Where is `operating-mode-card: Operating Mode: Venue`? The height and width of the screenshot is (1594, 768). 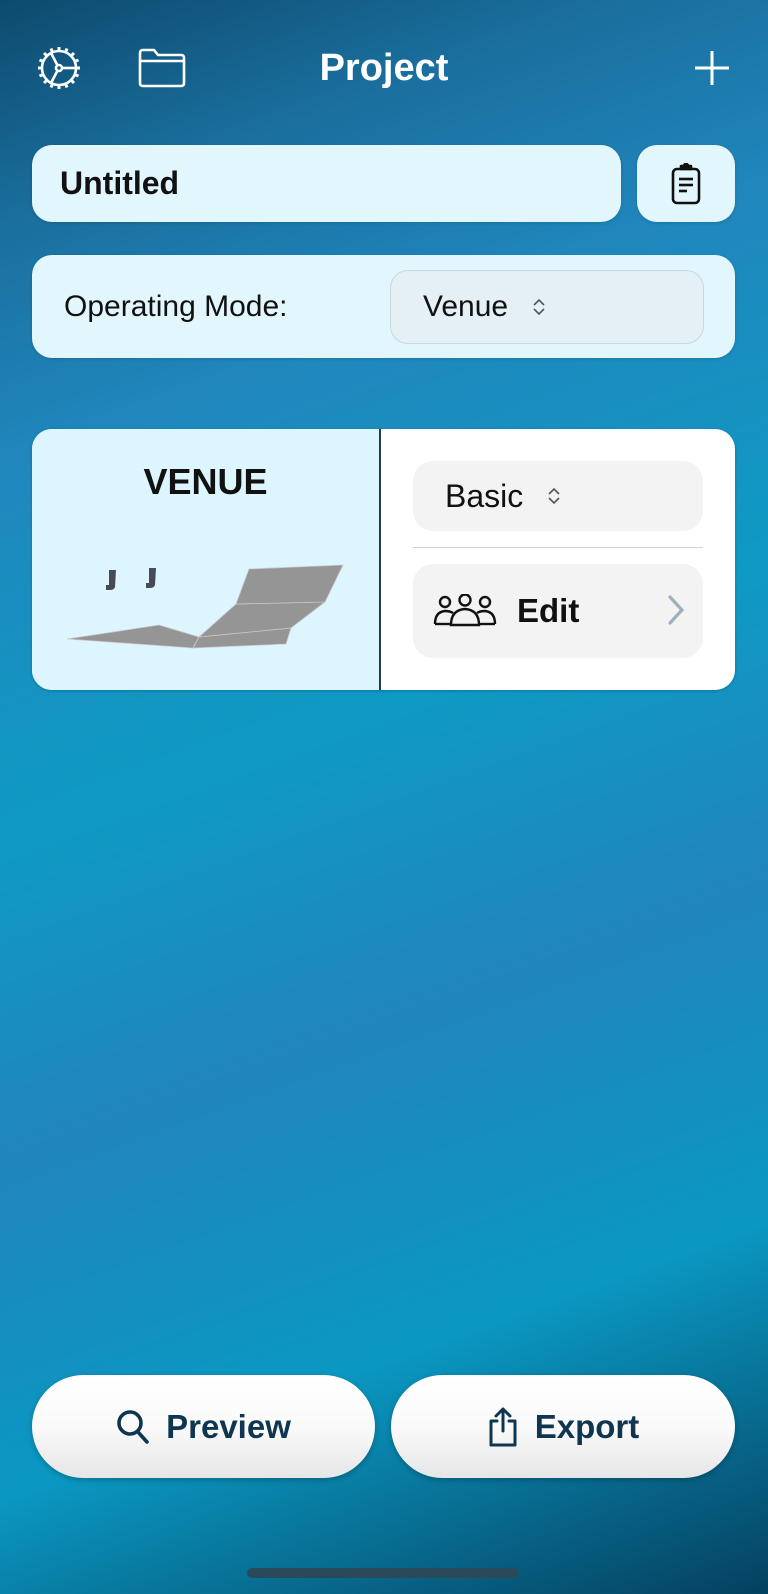 operating-mode-card: Operating Mode: Venue is located at coordinates (383, 306).